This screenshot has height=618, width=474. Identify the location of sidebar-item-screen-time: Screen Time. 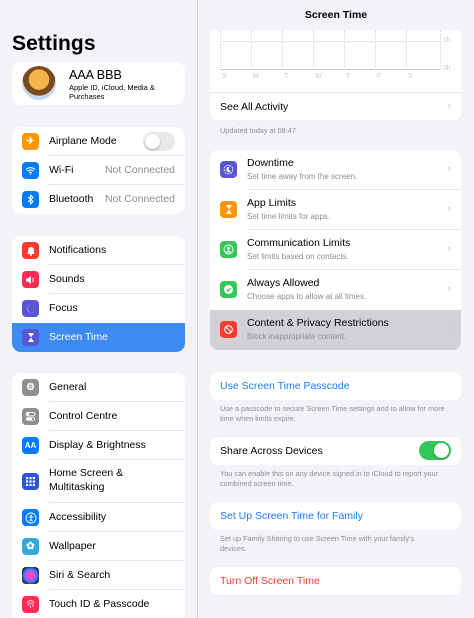
(98, 337).